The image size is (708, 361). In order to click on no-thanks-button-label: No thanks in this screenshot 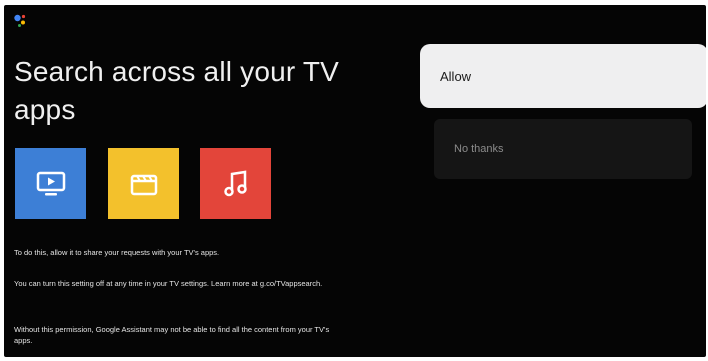, I will do `click(479, 149)`.